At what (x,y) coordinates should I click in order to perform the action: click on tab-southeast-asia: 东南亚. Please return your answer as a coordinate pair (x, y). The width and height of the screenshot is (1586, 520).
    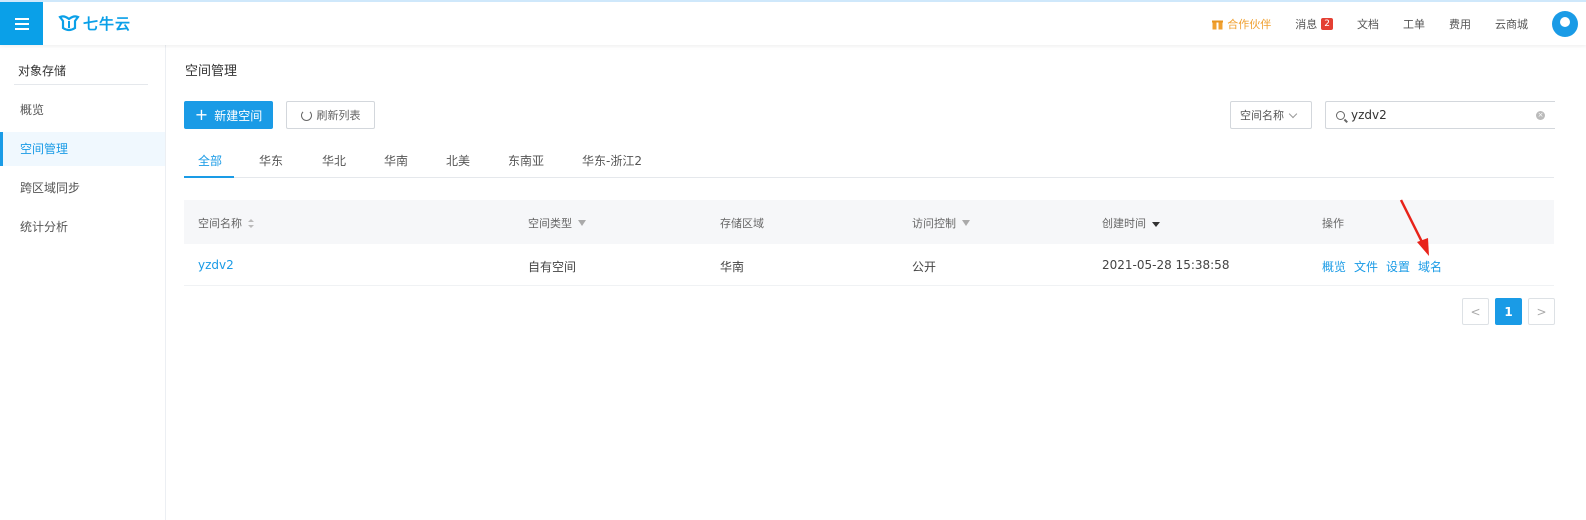
    Looking at the image, I should click on (526, 160).